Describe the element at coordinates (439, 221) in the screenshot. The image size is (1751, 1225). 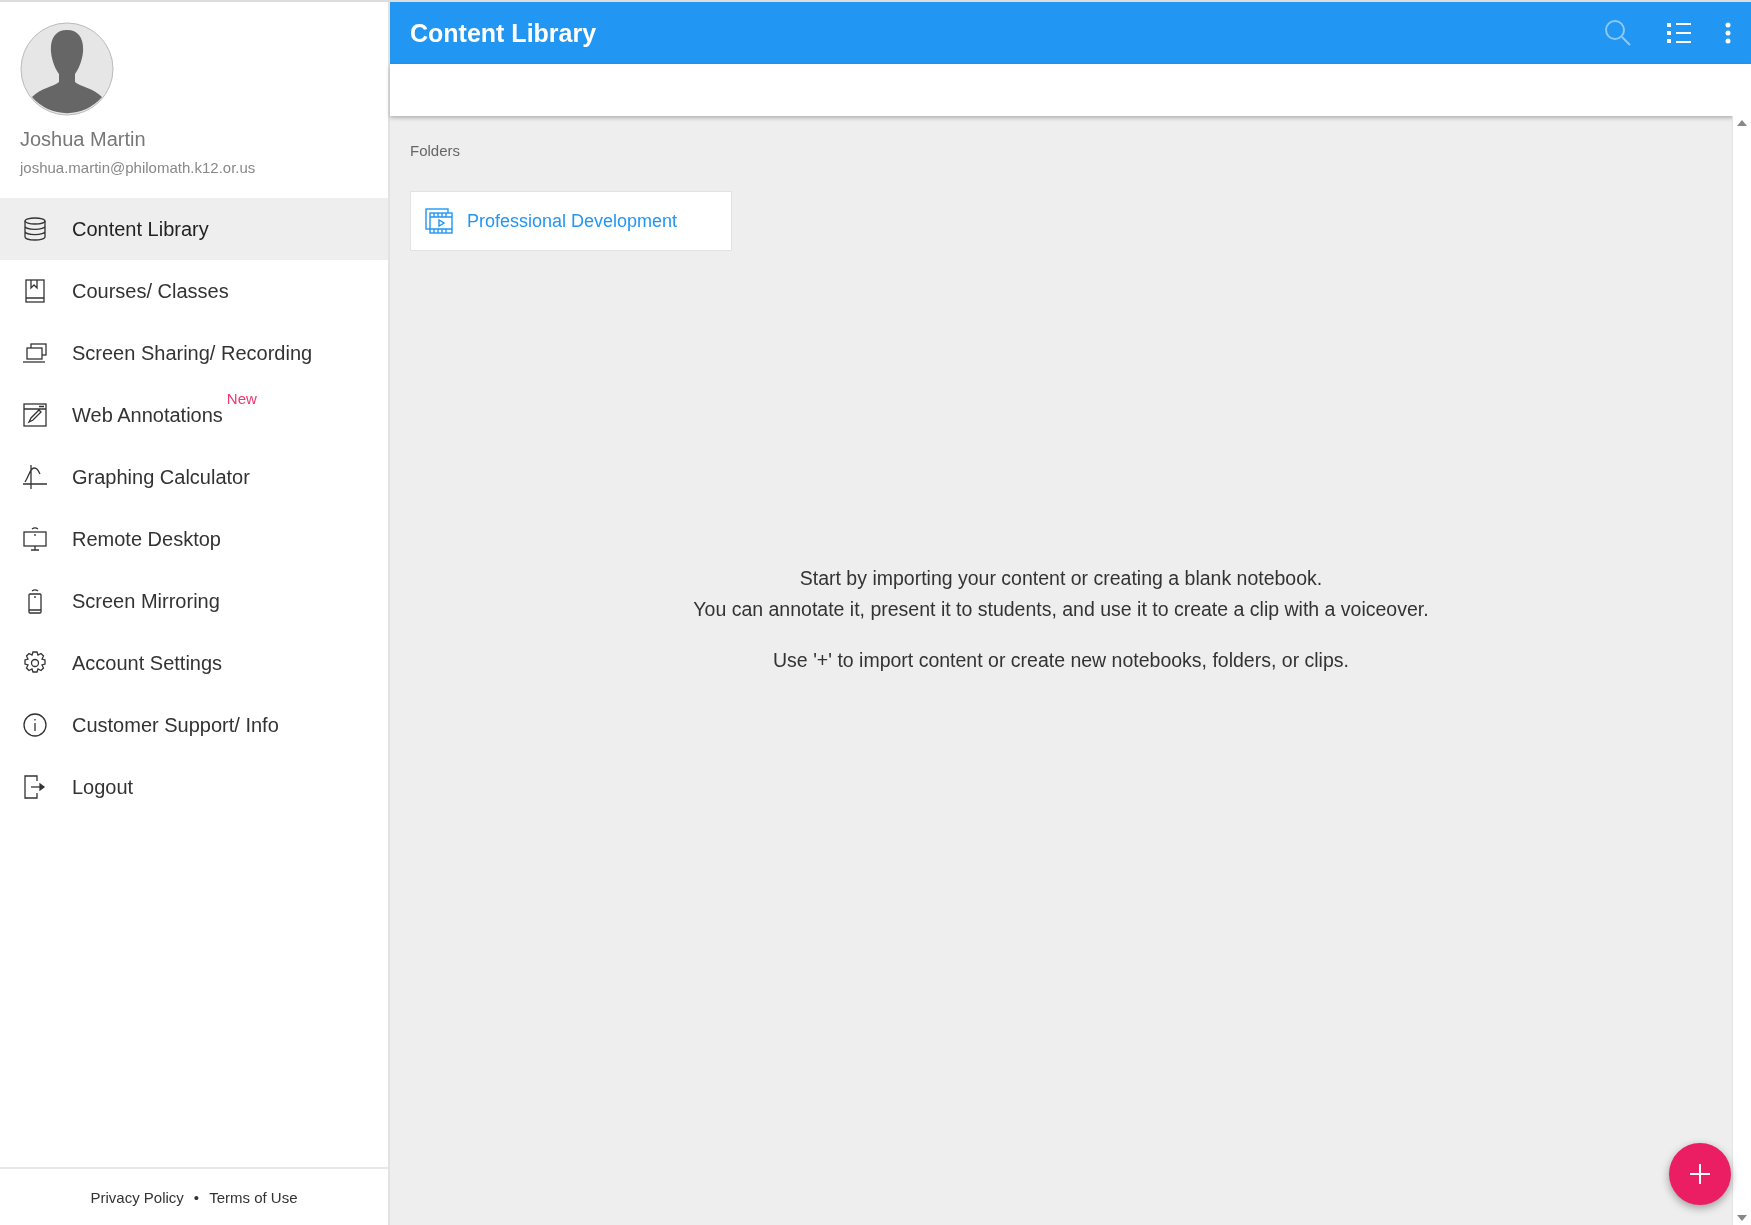
I see `film-folder-icon` at that location.